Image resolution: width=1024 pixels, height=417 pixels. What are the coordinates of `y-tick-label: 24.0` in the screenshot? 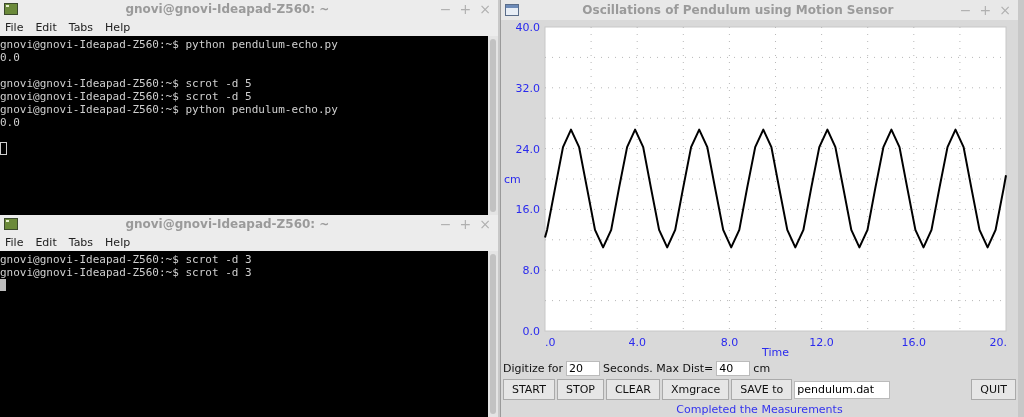 It's located at (527, 149).